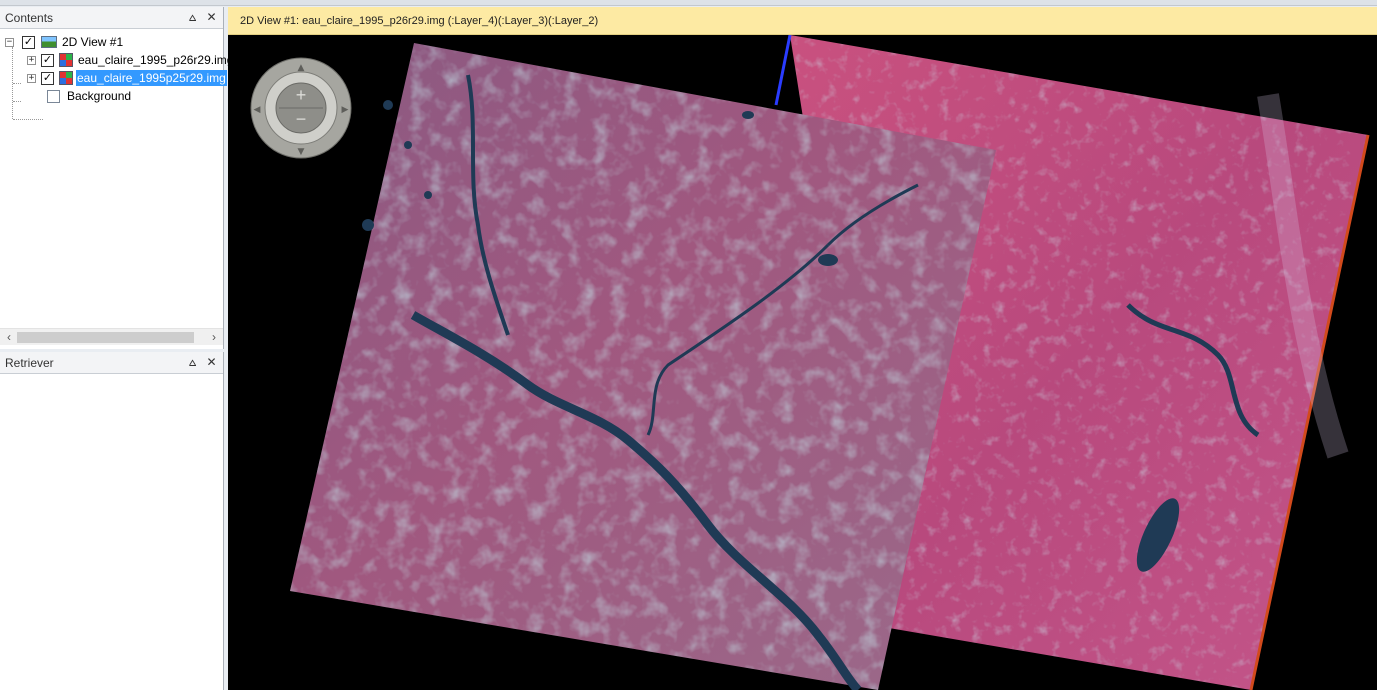  I want to click on retriever-panel-header: Retriever ⩟ ✕, so click(111, 363).